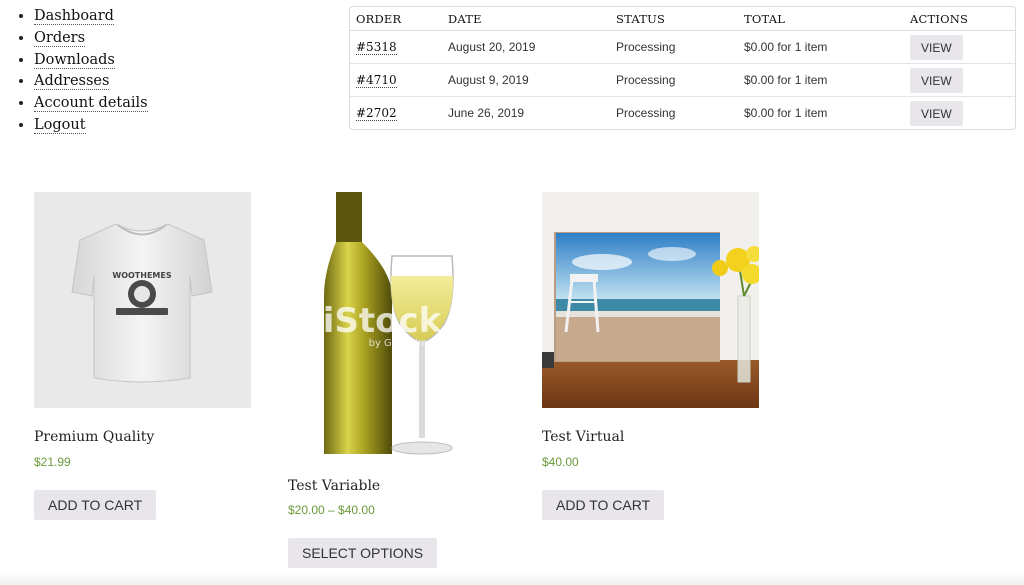  Describe the element at coordinates (52, 462) in the screenshot. I see `product-price: $21.99` at that location.